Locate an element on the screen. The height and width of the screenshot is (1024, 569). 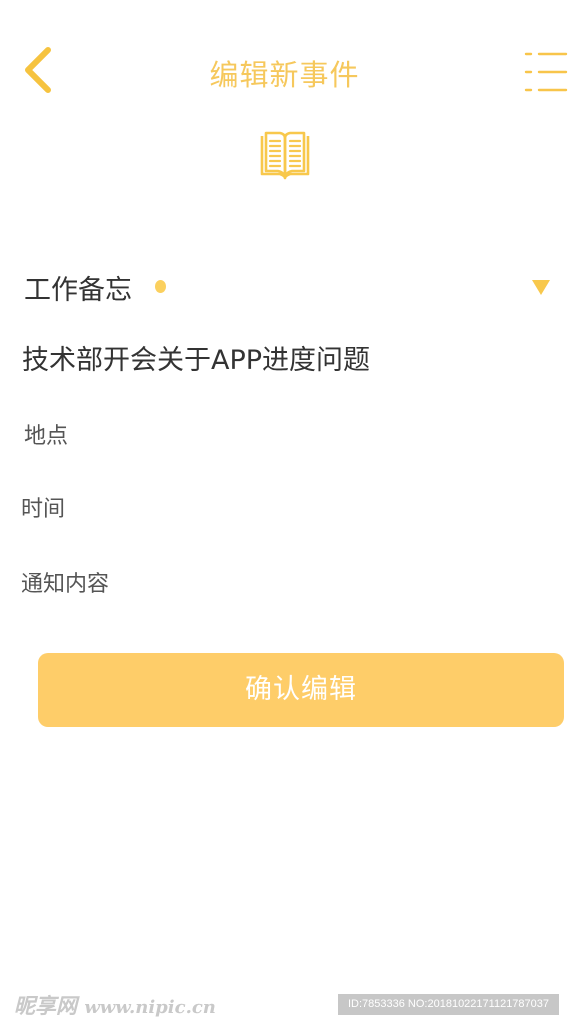
event-title-field: 技术部开会关于APP进度问题 is located at coordinates (196, 357).